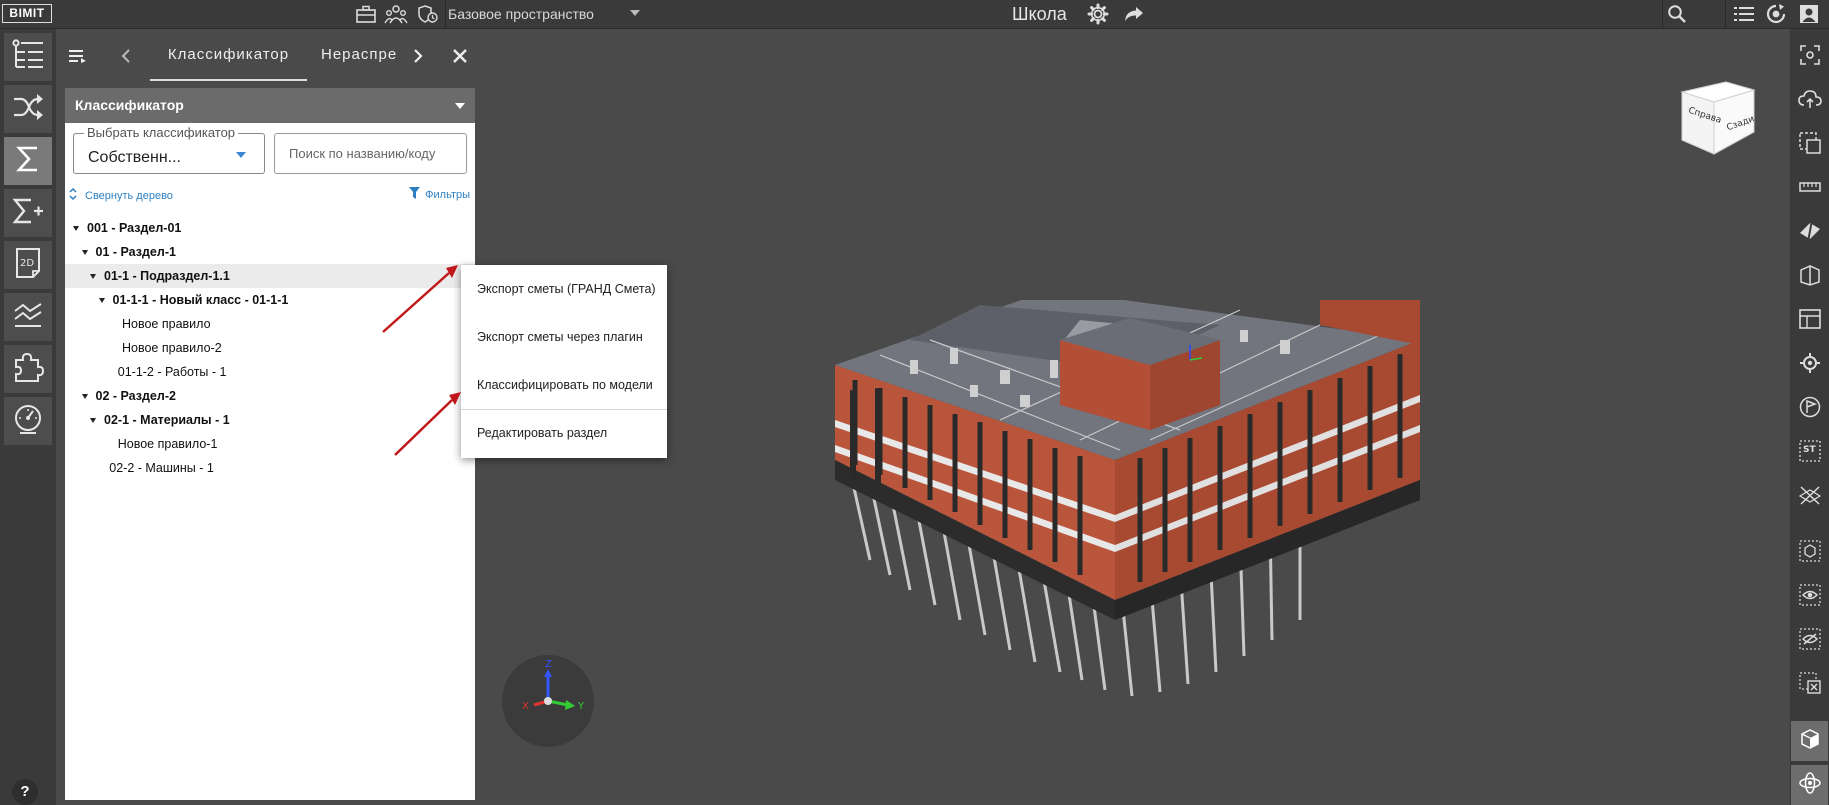  Describe the element at coordinates (447, 194) in the screenshot. I see `filters-label: Фильтры` at that location.